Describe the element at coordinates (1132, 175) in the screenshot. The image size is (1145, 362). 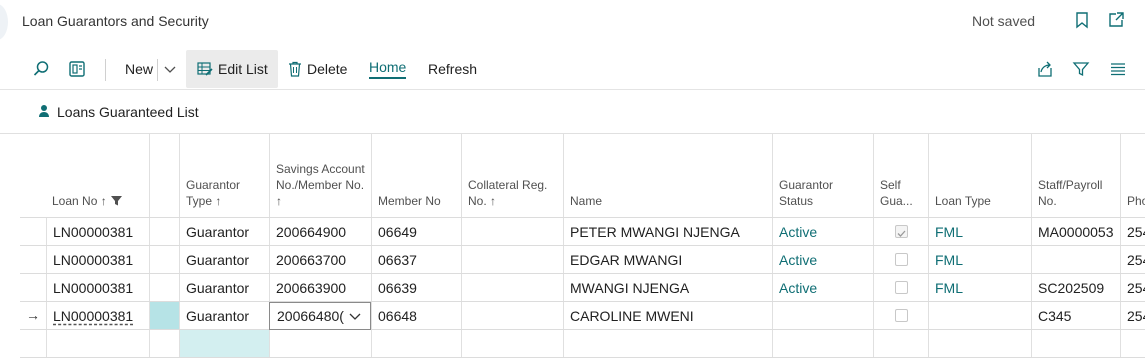
I see `column-header-phone: Pho` at that location.